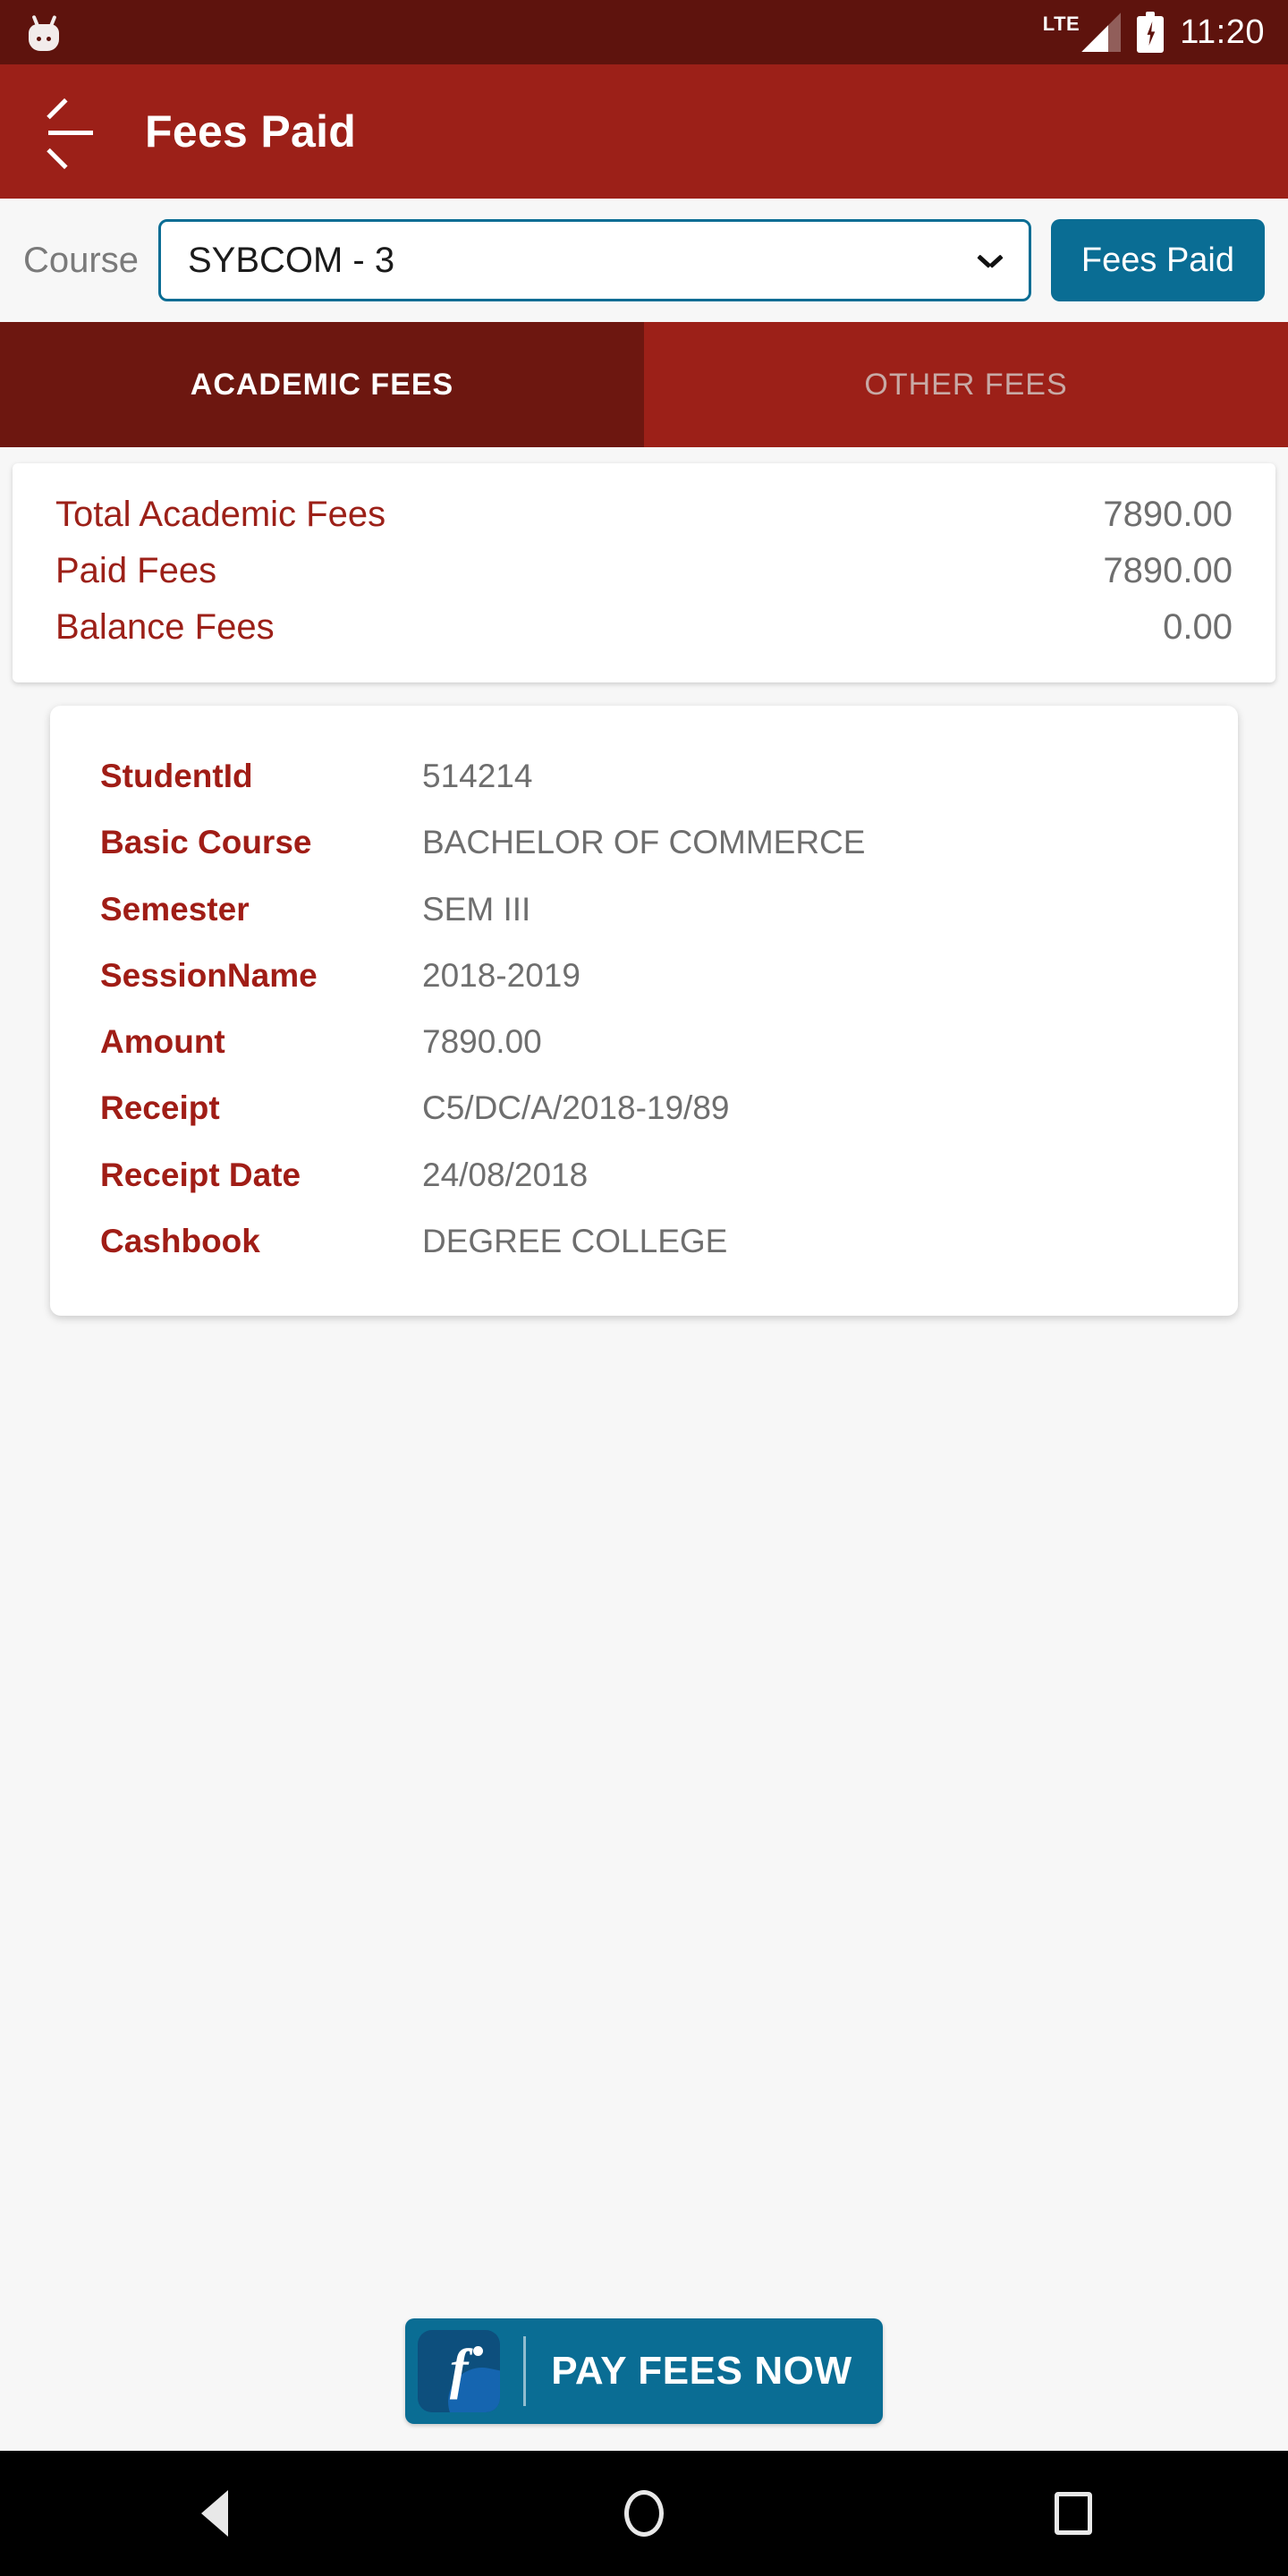 The height and width of the screenshot is (2576, 1288). Describe the element at coordinates (206, 842) in the screenshot. I see `detail-label: Basic Course` at that location.